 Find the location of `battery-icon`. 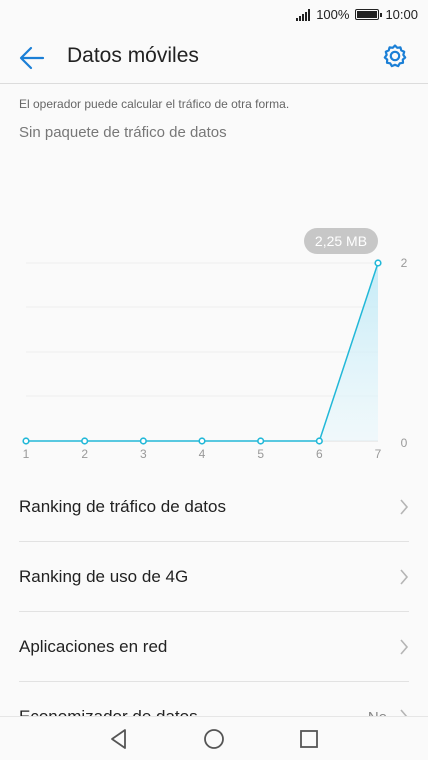

battery-icon is located at coordinates (369, 14).